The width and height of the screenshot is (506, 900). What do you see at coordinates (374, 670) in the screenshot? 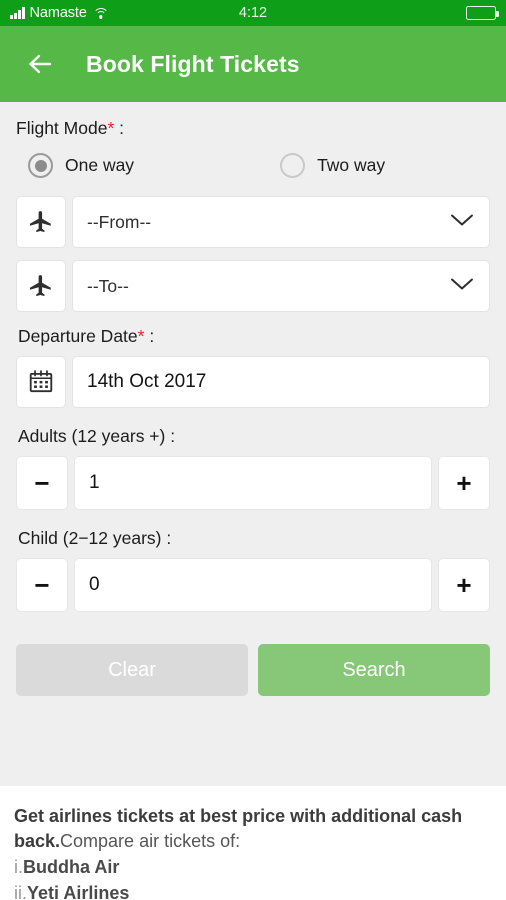
I see `search-button: Search` at bounding box center [374, 670].